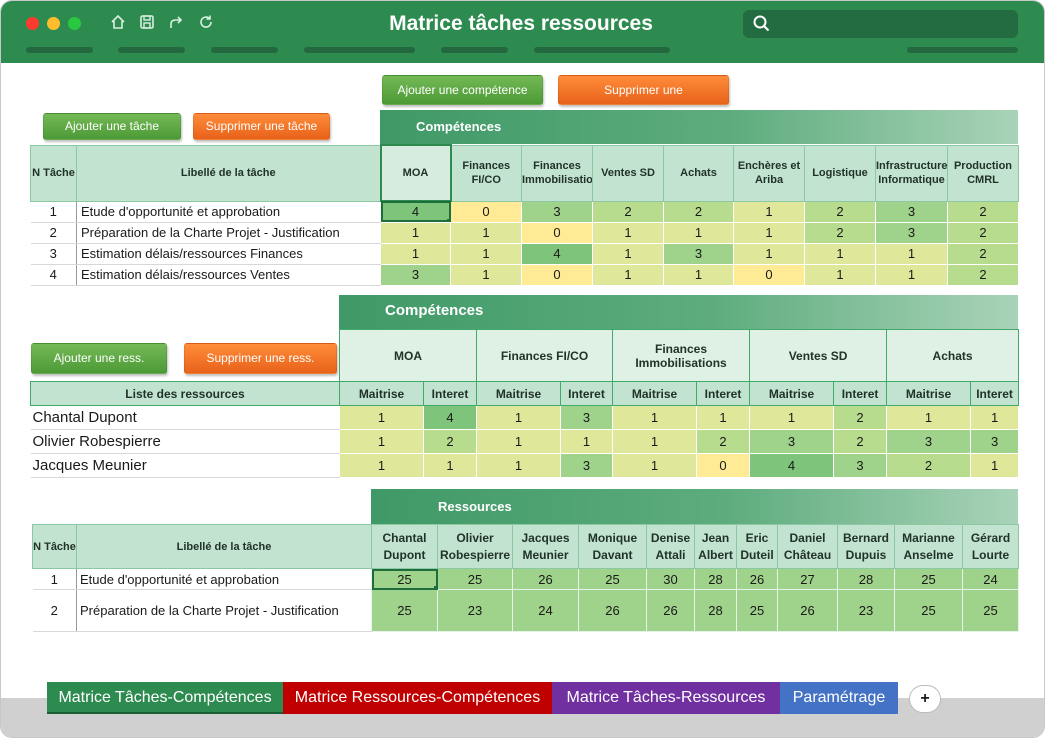  I want to click on task-resource-cell: 23, so click(475, 610).